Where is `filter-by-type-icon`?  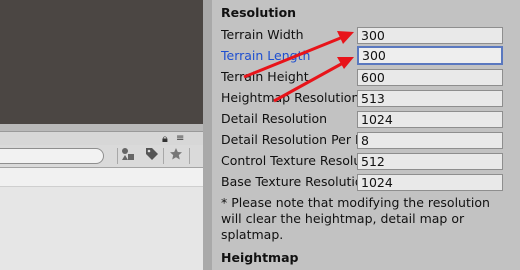 filter-by-type-icon is located at coordinates (128, 156).